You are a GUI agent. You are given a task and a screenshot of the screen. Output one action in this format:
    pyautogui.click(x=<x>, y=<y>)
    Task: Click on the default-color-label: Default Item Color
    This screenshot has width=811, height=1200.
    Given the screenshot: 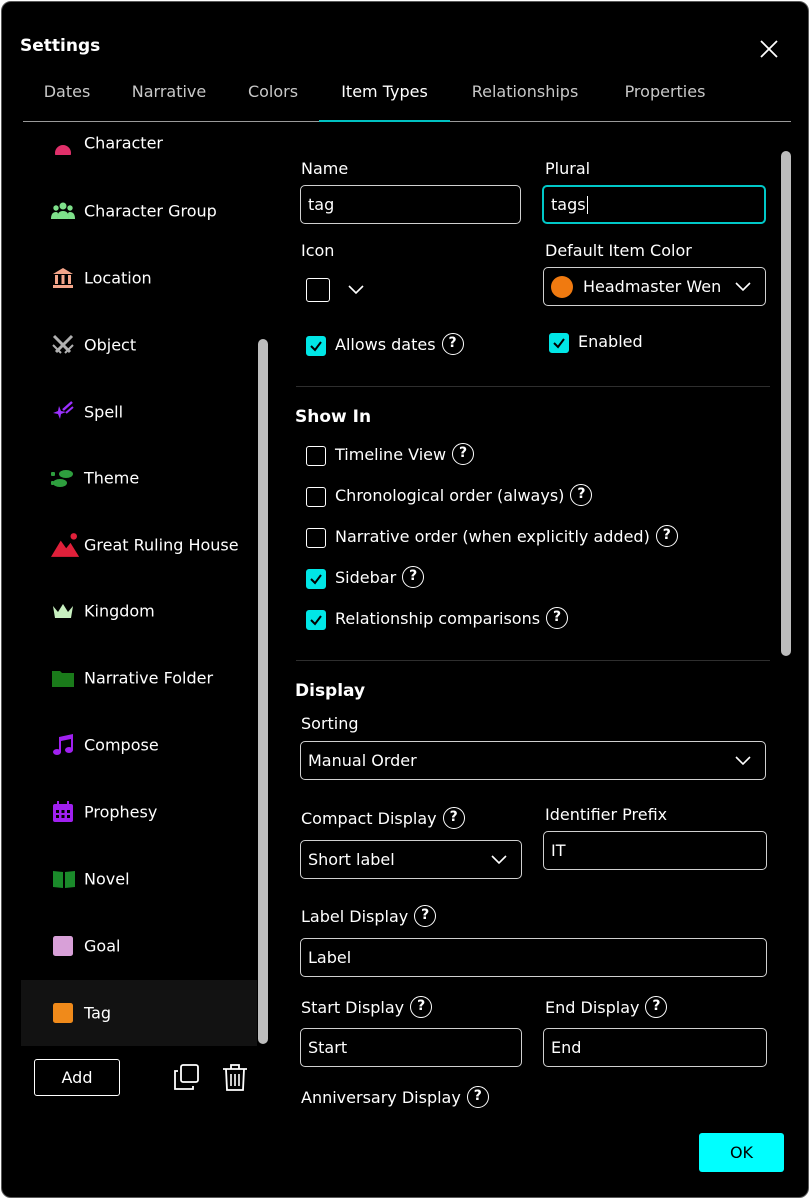 What is the action you would take?
    pyautogui.click(x=618, y=250)
    